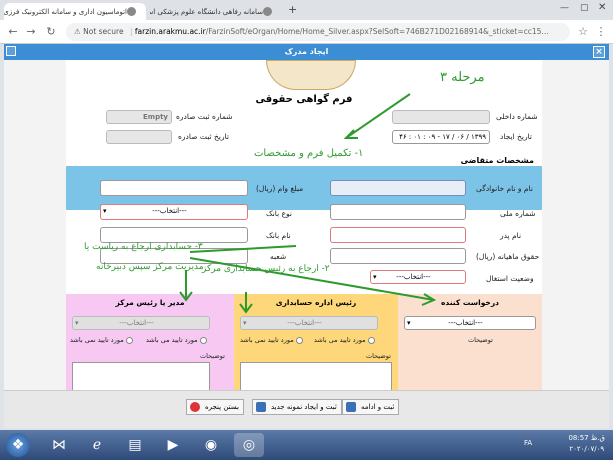 The width and height of the screenshot is (613, 460). Describe the element at coordinates (211, 445) in the screenshot. I see `firefox-icon: ◉` at that location.